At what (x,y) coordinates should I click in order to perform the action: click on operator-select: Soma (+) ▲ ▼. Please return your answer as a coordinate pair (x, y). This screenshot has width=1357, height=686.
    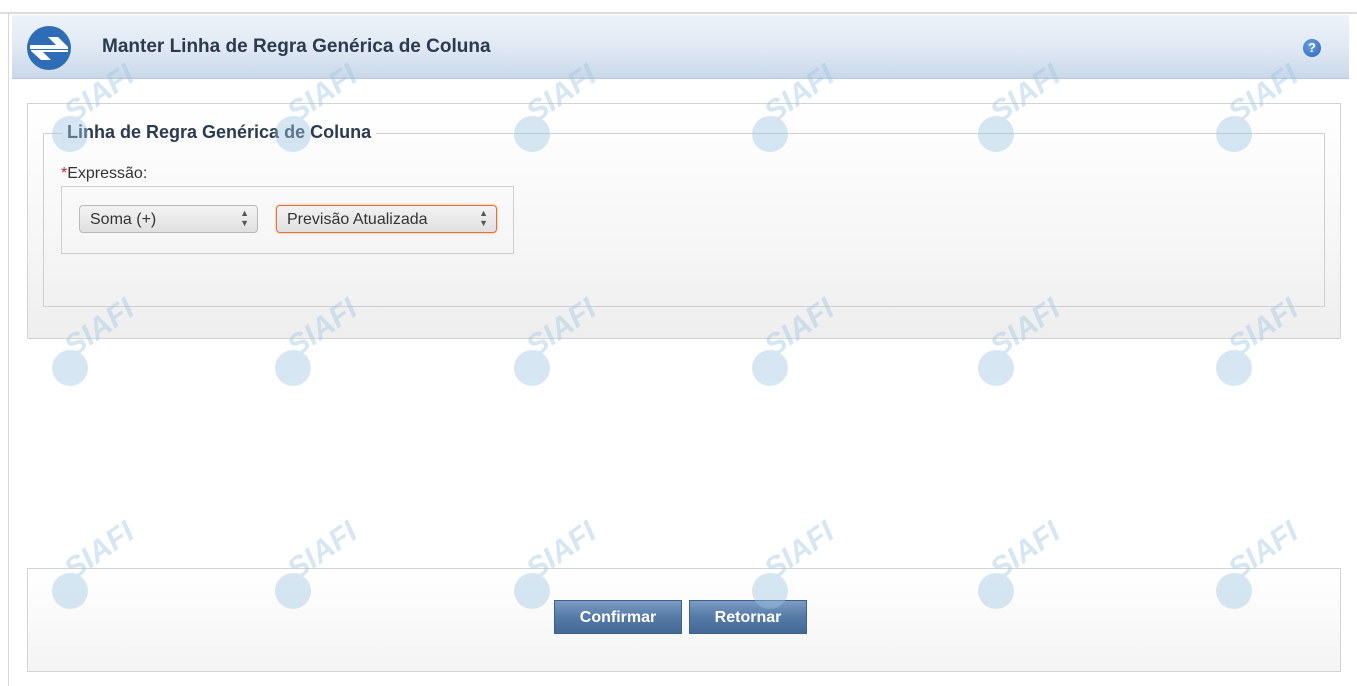
    Looking at the image, I should click on (168, 219).